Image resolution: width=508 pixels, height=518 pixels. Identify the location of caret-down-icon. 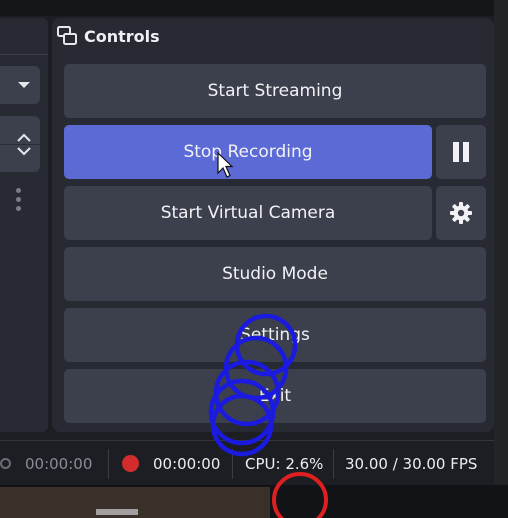
(24, 85).